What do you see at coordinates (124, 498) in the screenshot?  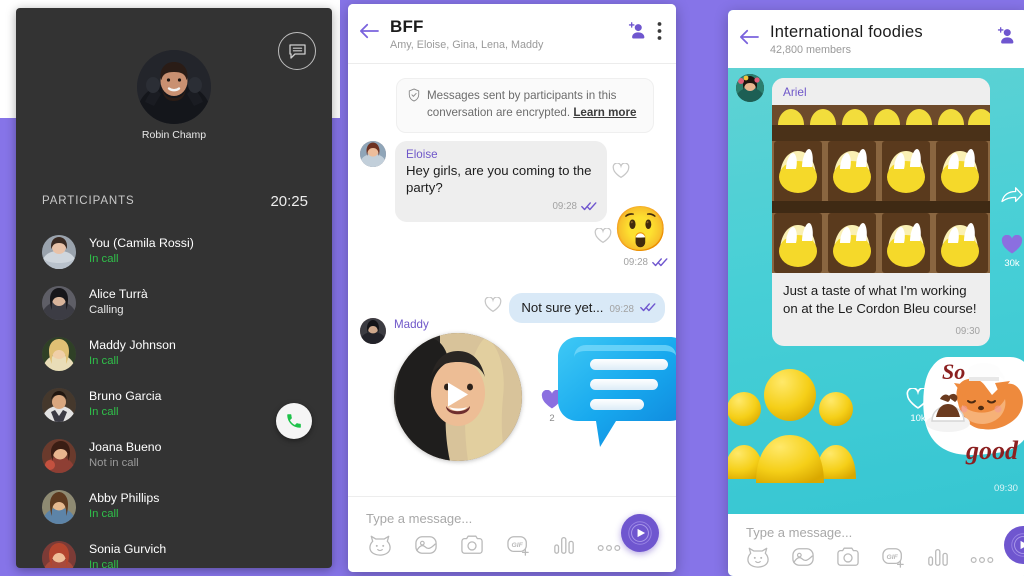 I see `participant-name: Abby Phillips` at bounding box center [124, 498].